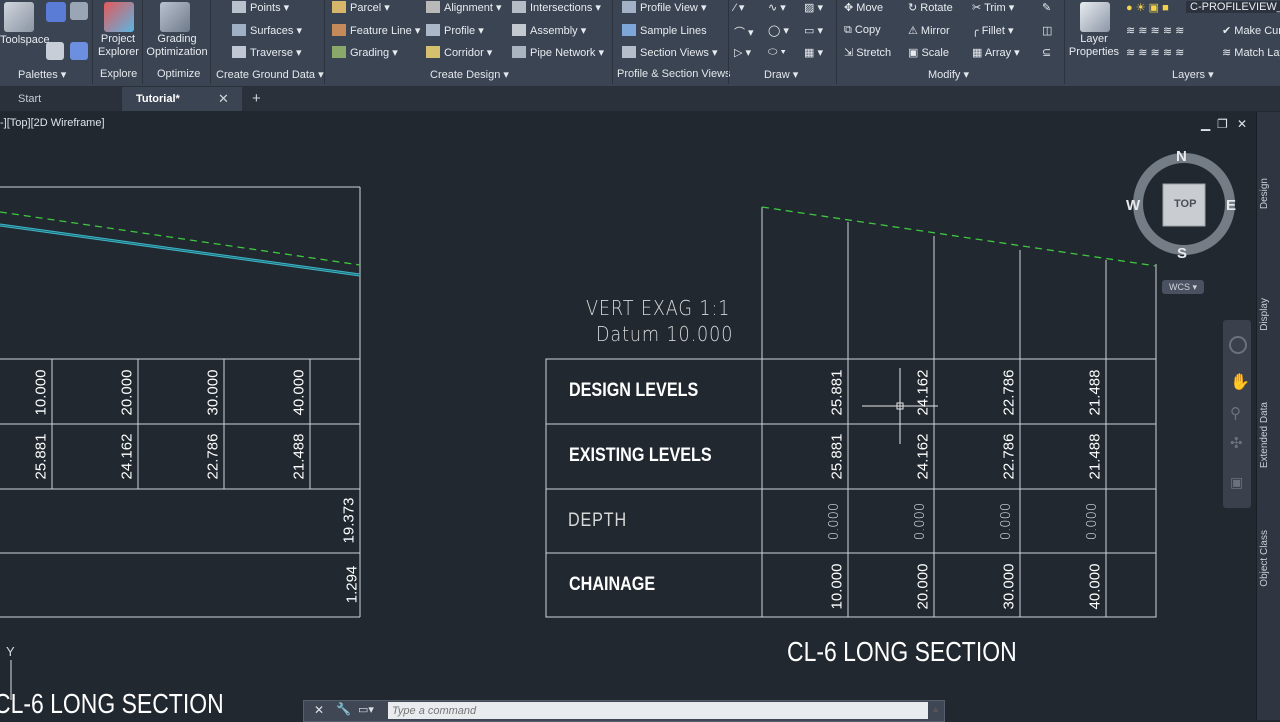 Image resolution: width=1280 pixels, height=722 pixels. Describe the element at coordinates (923, 456) in the screenshot. I see `existing-level-2: 24.162` at that location.